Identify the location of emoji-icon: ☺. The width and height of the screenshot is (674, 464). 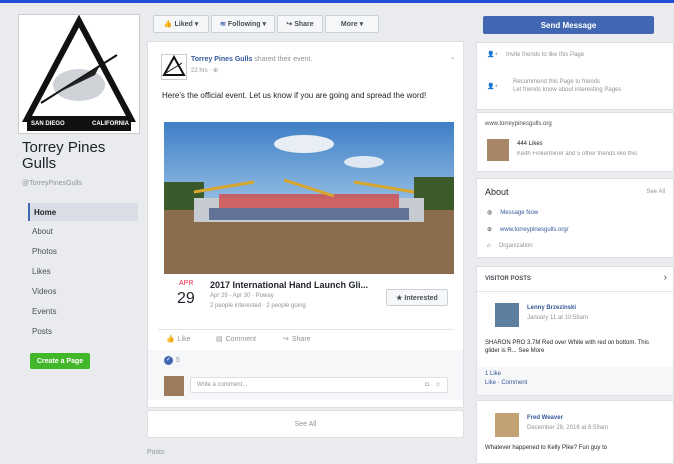
(438, 385).